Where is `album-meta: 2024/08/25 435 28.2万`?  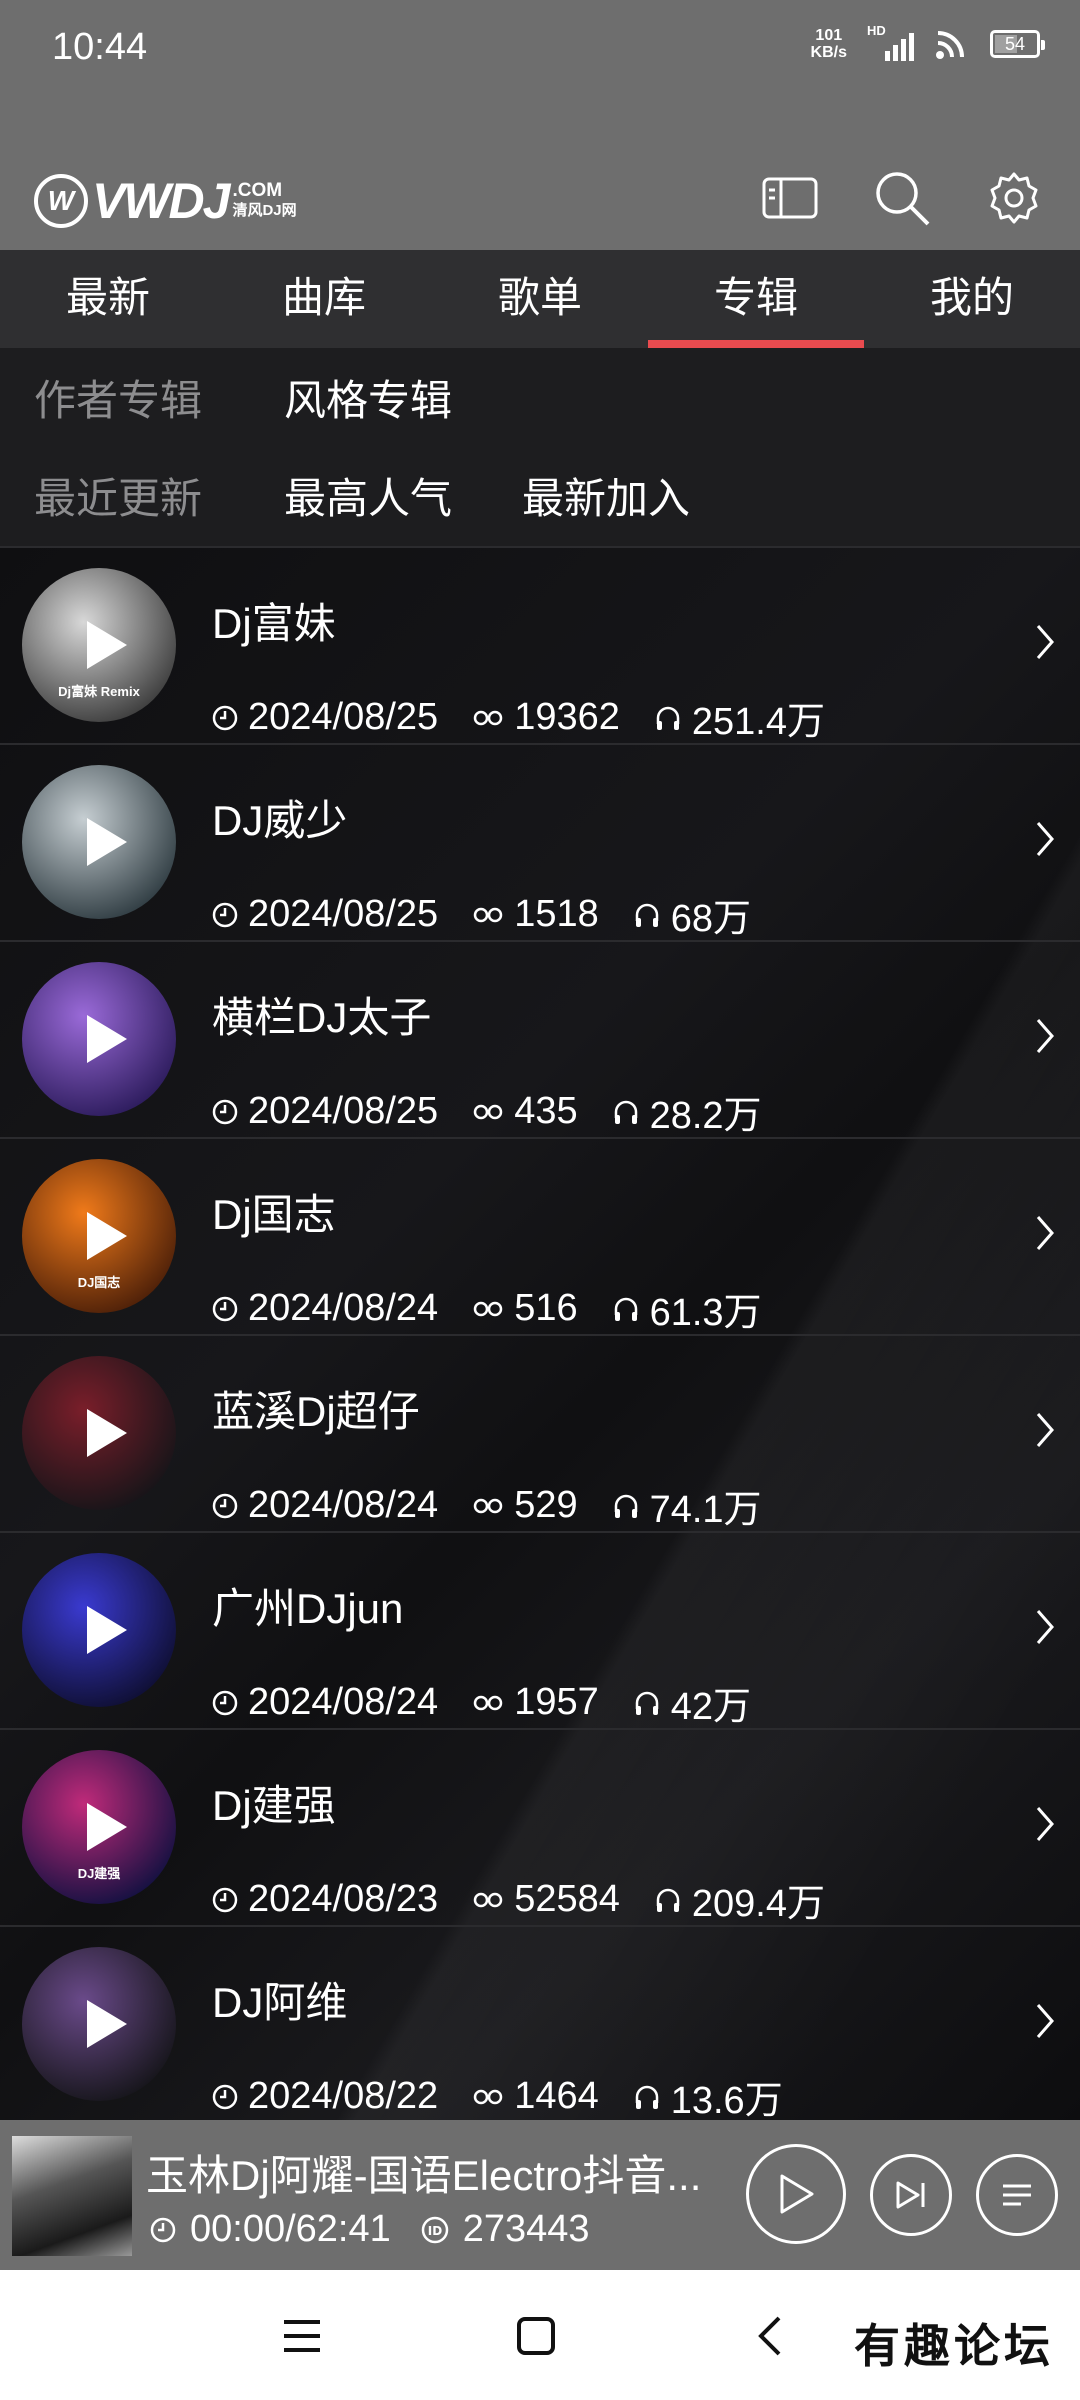
album-meta: 2024/08/25 435 28.2万 is located at coordinates (504, 1111).